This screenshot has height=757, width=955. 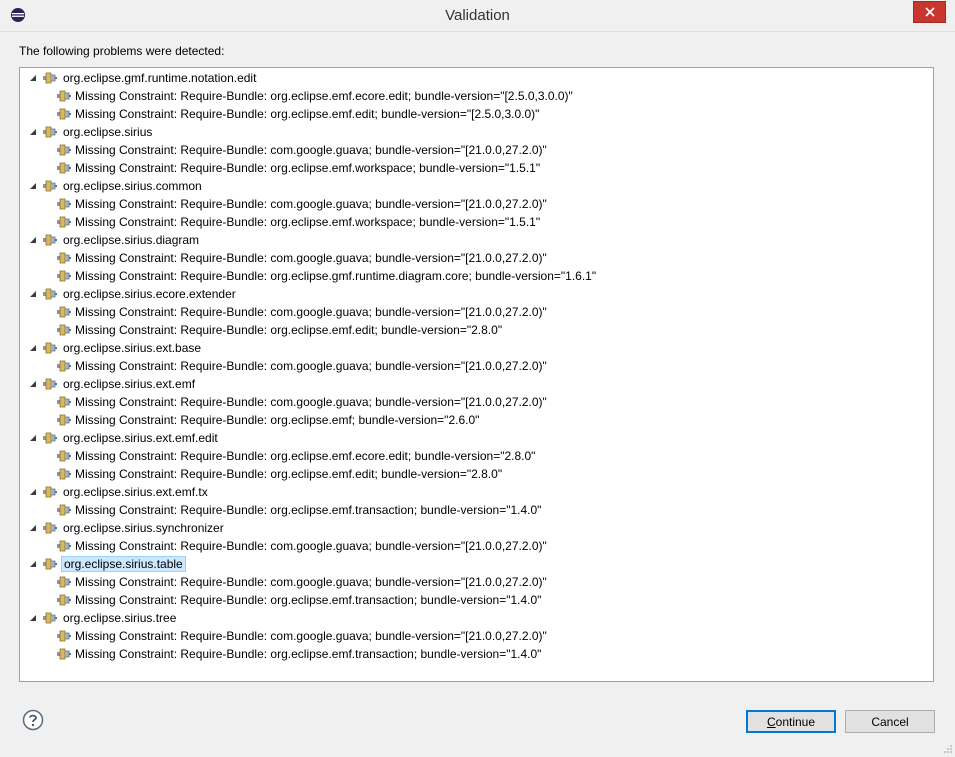 I want to click on tree-node-bundle: org.eclipse.sirius, so click(x=91, y=132).